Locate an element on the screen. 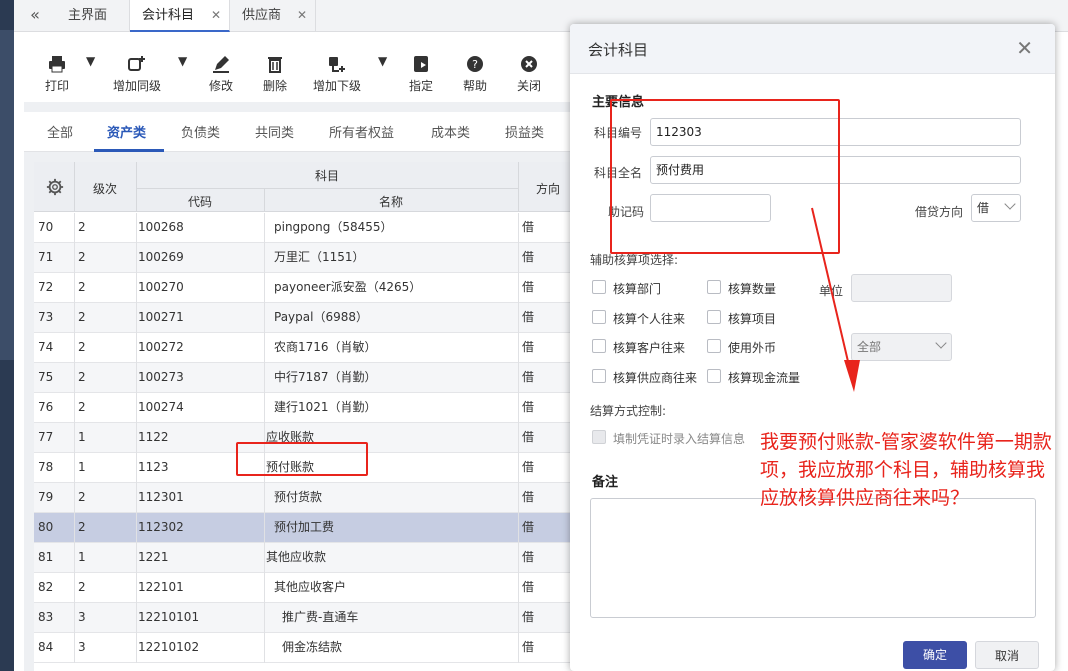 The height and width of the screenshot is (671, 1068). row-number: 73 is located at coordinates (46, 317).